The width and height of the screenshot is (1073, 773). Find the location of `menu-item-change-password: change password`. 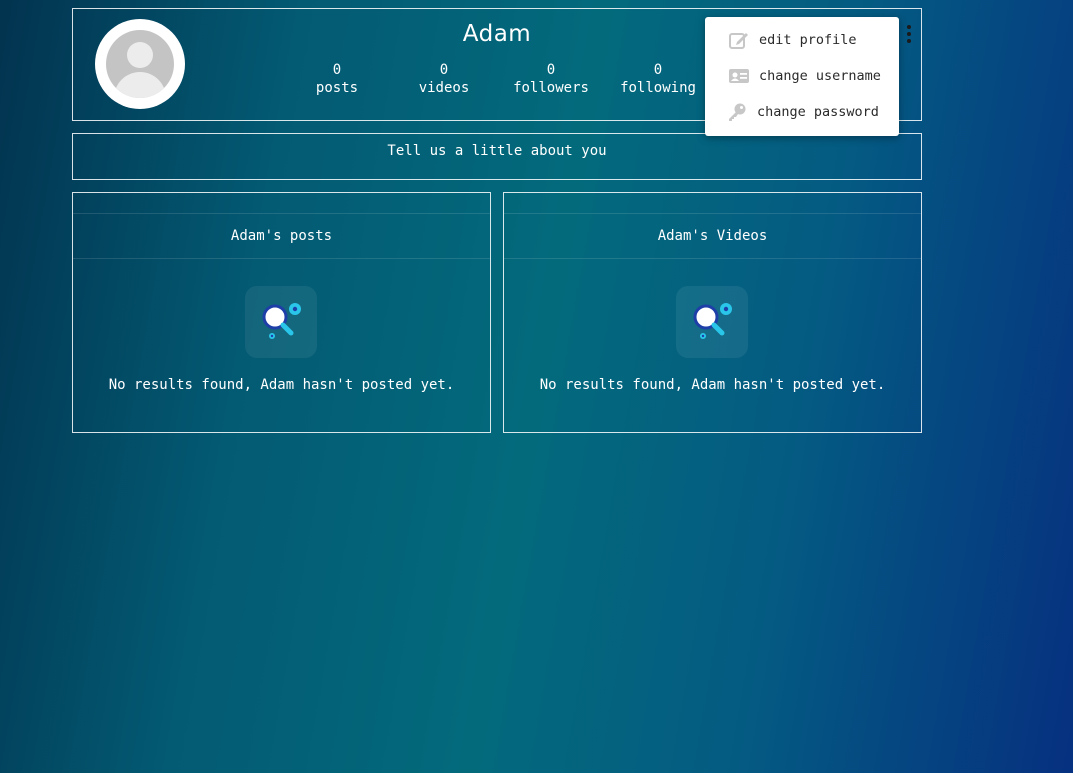

menu-item-change-password: change password is located at coordinates (802, 112).